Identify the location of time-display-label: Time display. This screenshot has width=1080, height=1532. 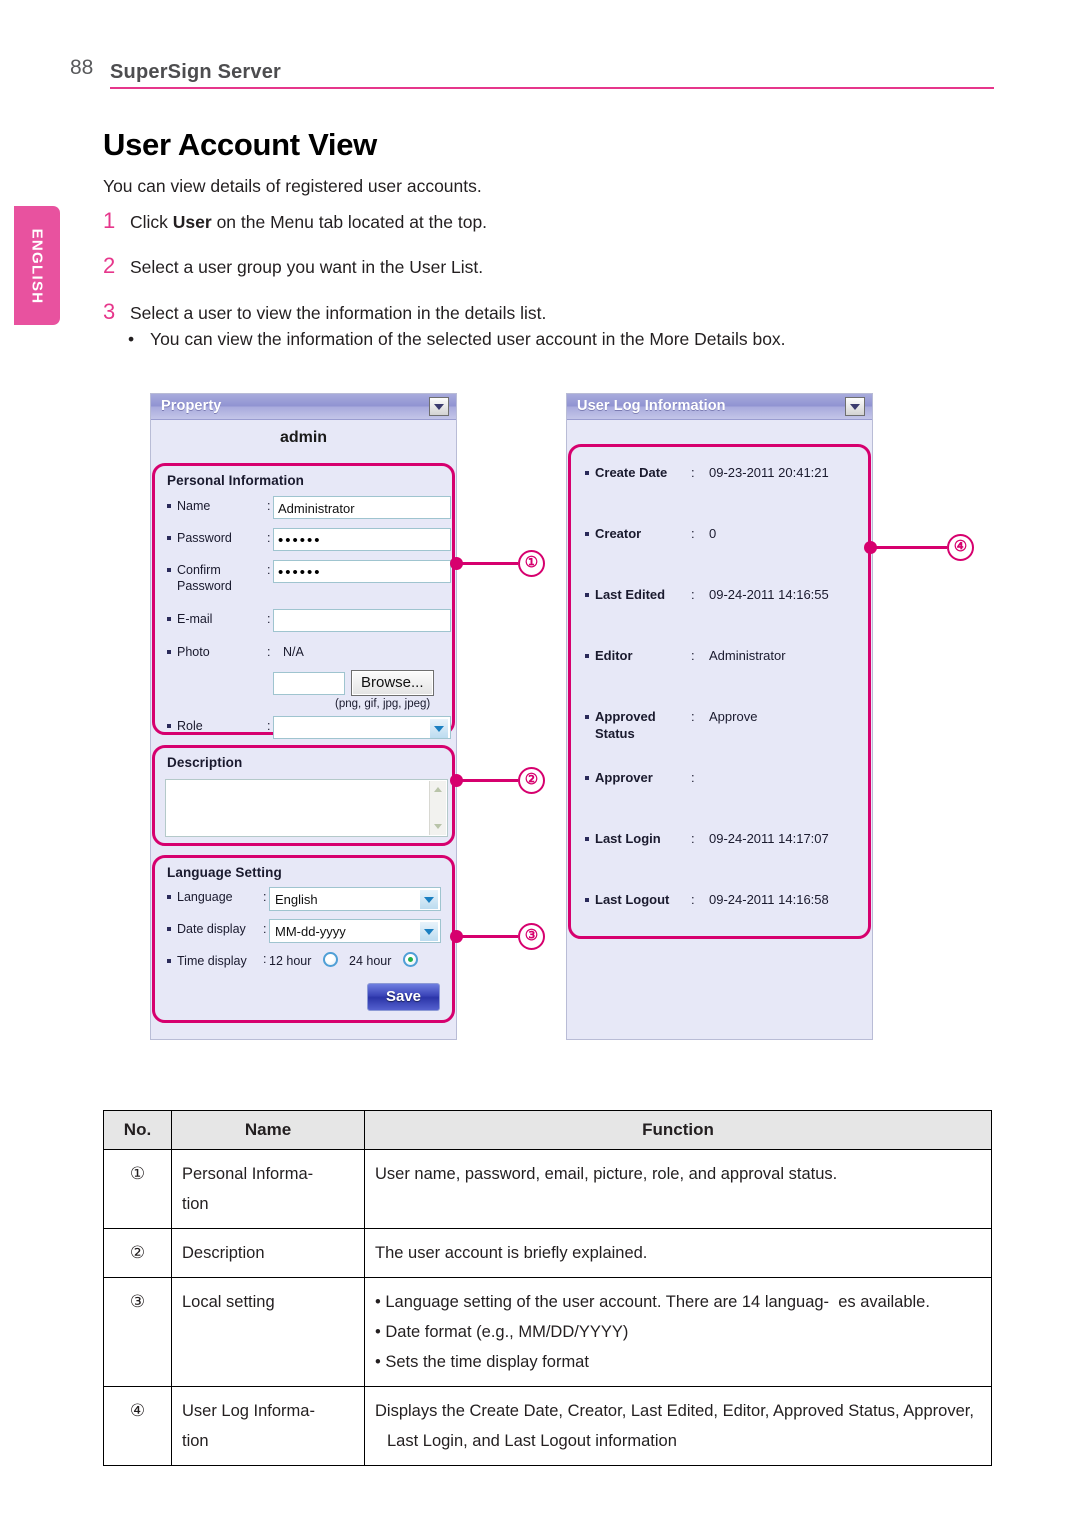
(207, 961).